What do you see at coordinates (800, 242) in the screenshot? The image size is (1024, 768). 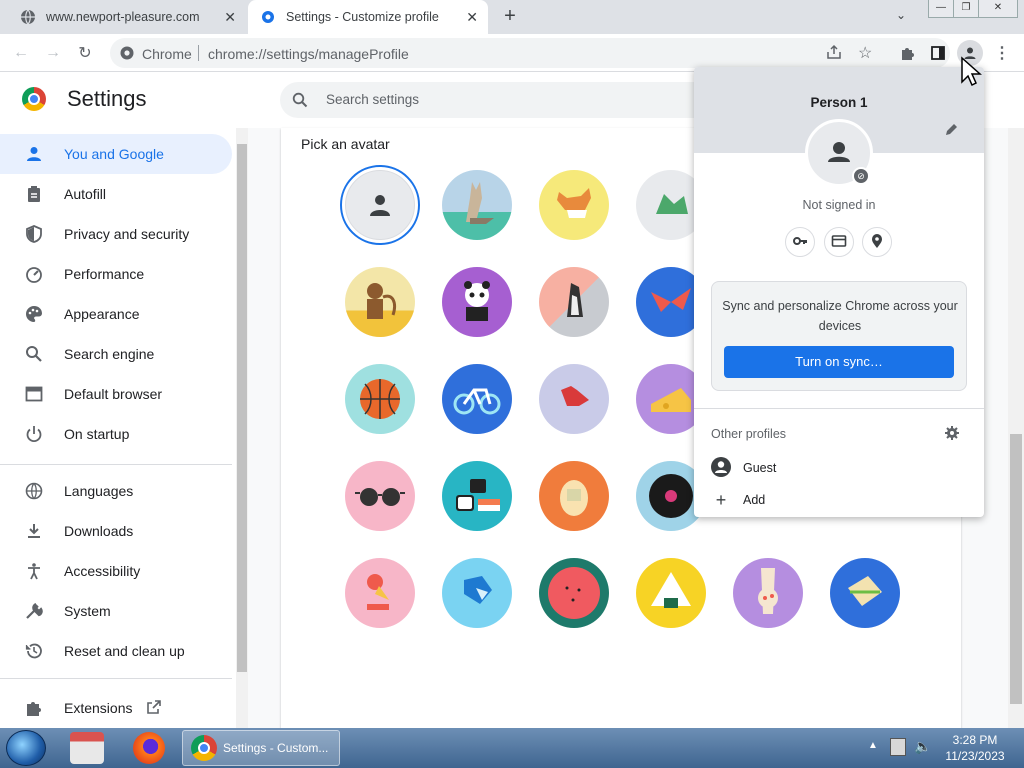 I see `passwords-button` at bounding box center [800, 242].